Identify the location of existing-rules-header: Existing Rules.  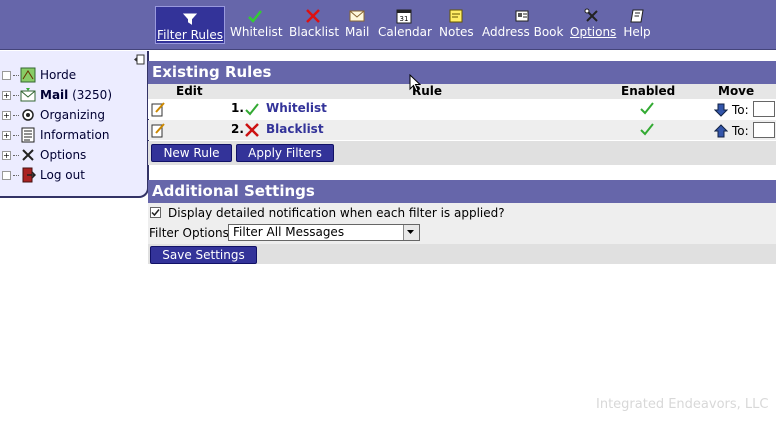
(462, 72).